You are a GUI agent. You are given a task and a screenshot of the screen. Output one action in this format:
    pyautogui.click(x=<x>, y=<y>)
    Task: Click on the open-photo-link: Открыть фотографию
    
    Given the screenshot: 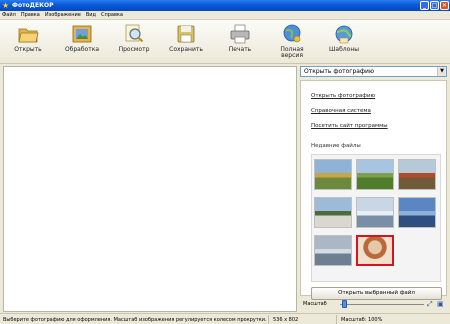 What is the action you would take?
    pyautogui.click(x=343, y=96)
    